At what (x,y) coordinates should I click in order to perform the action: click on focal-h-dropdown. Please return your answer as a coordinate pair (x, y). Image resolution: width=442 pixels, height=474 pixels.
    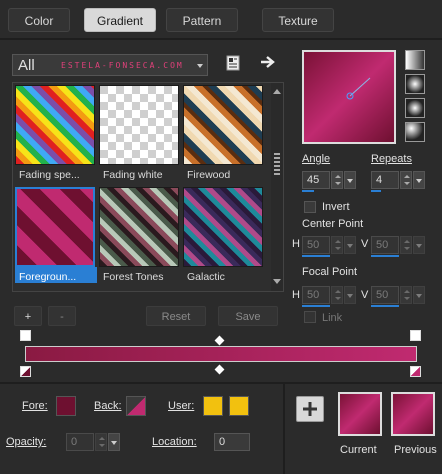
    Looking at the image, I should click on (350, 295).